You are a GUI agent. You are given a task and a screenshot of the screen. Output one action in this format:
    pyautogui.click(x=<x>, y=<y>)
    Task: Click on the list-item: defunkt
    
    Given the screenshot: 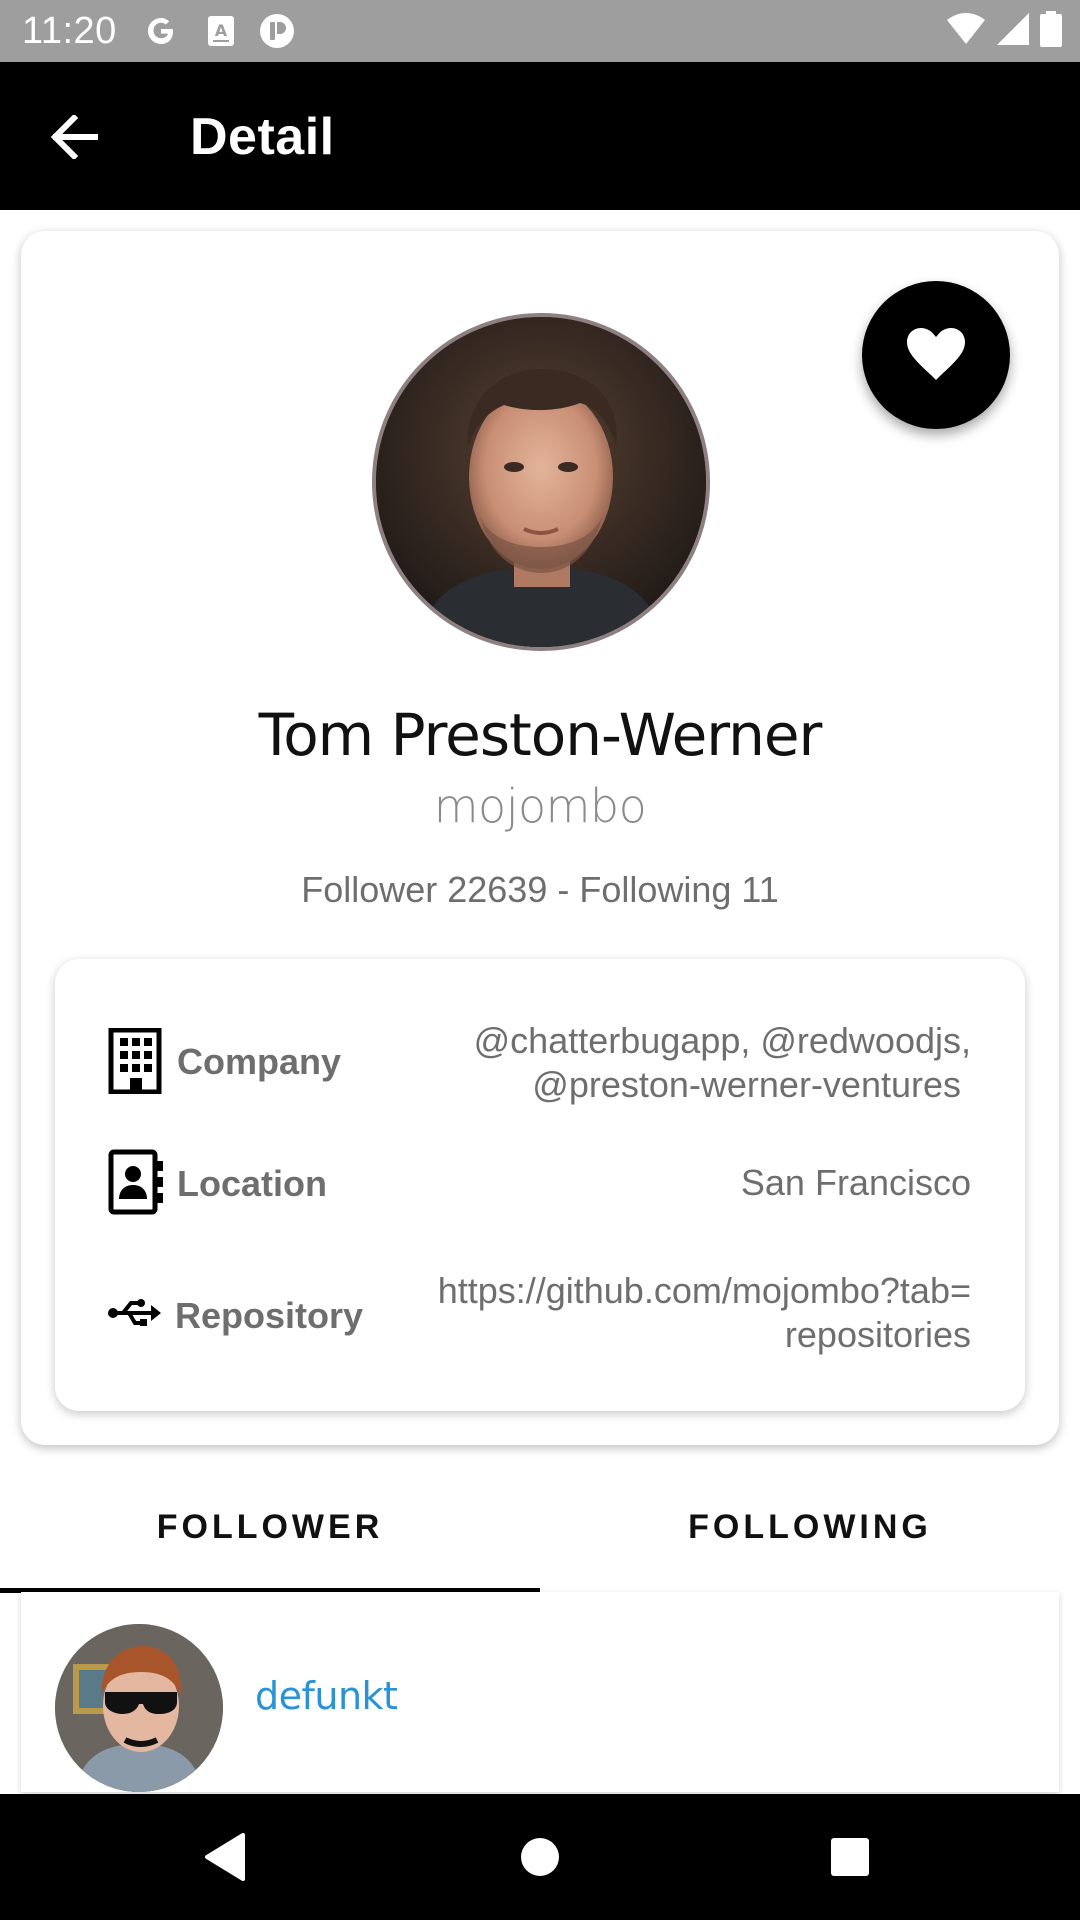 What is the action you would take?
    pyautogui.click(x=540, y=1692)
    